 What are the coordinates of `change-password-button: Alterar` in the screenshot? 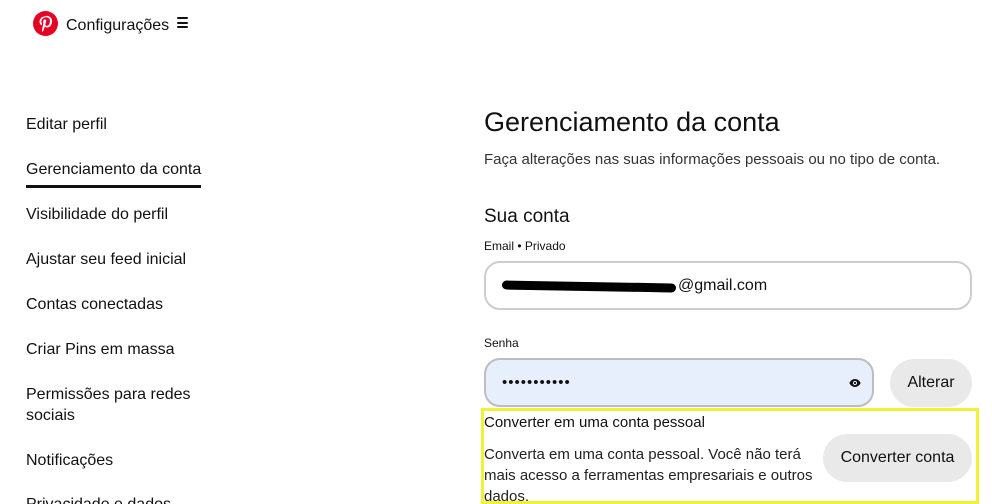 It's located at (931, 383).